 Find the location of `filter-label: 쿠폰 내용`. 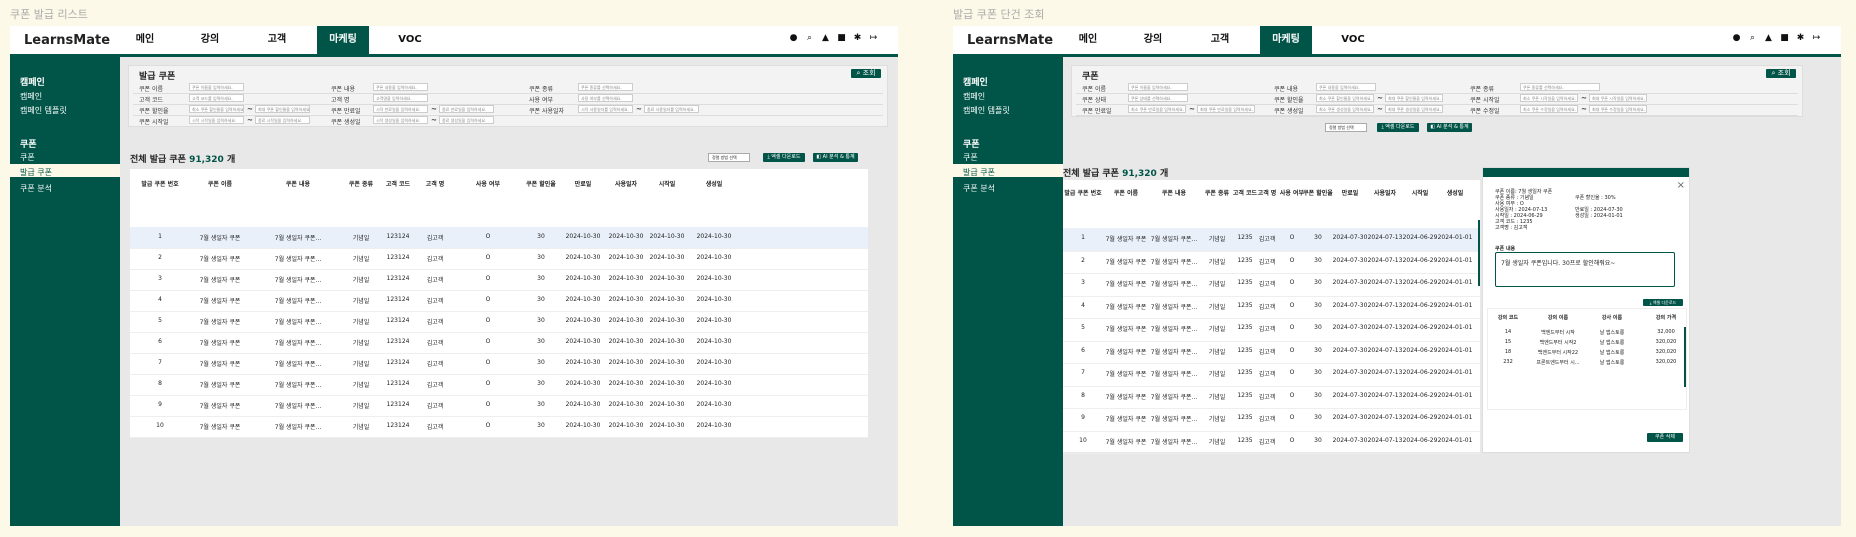

filter-label: 쿠폰 내용 is located at coordinates (343, 89).